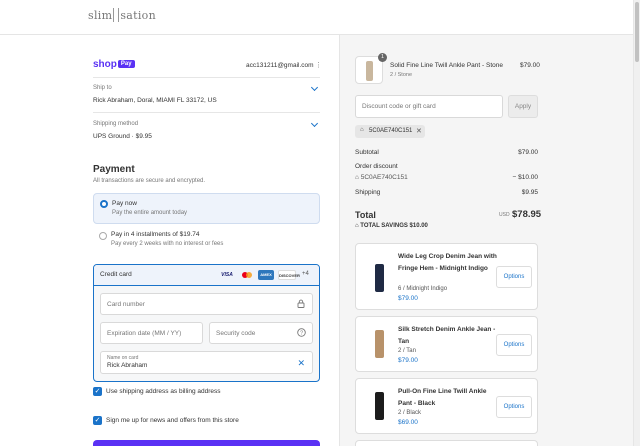 This screenshot has width=640, height=446. What do you see at coordinates (206, 208) in the screenshot?
I see `pay-now-option: Pay now Pay the entire amount today` at bounding box center [206, 208].